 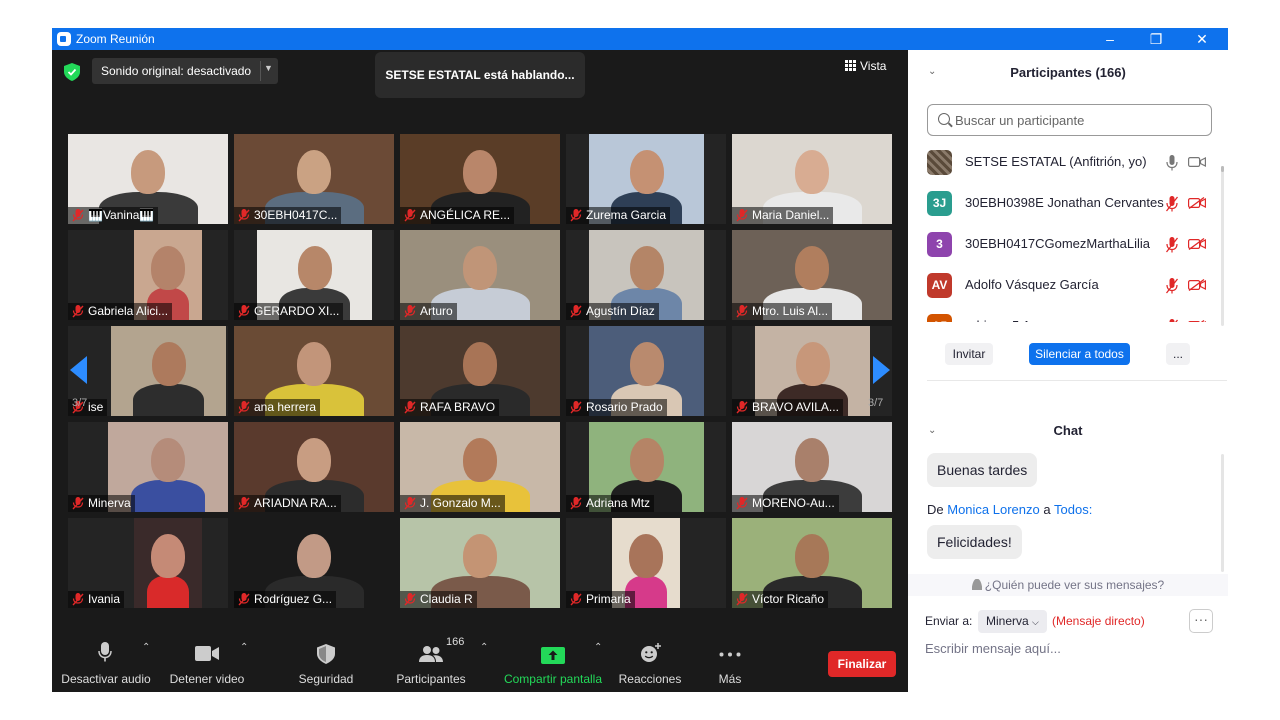 What do you see at coordinates (1077, 380) in the screenshot?
I see `panel-divider` at bounding box center [1077, 380].